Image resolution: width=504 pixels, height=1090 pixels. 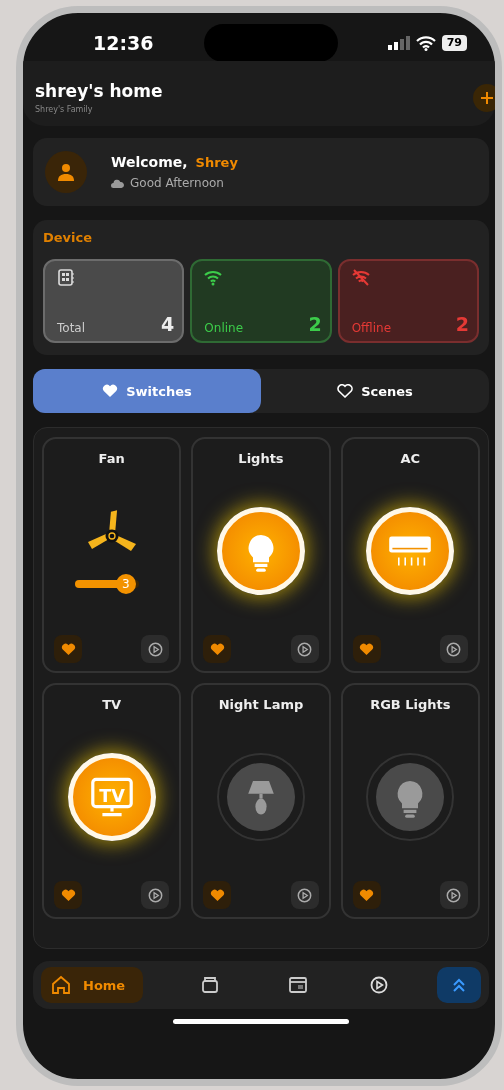 I want to click on plus-icon, so click(x=487, y=97).